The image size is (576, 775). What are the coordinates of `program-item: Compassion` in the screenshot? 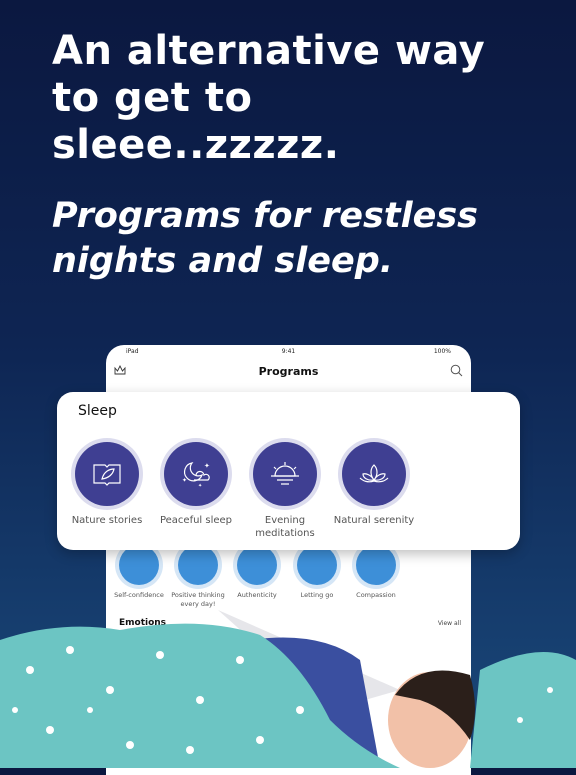 It's located at (376, 572).